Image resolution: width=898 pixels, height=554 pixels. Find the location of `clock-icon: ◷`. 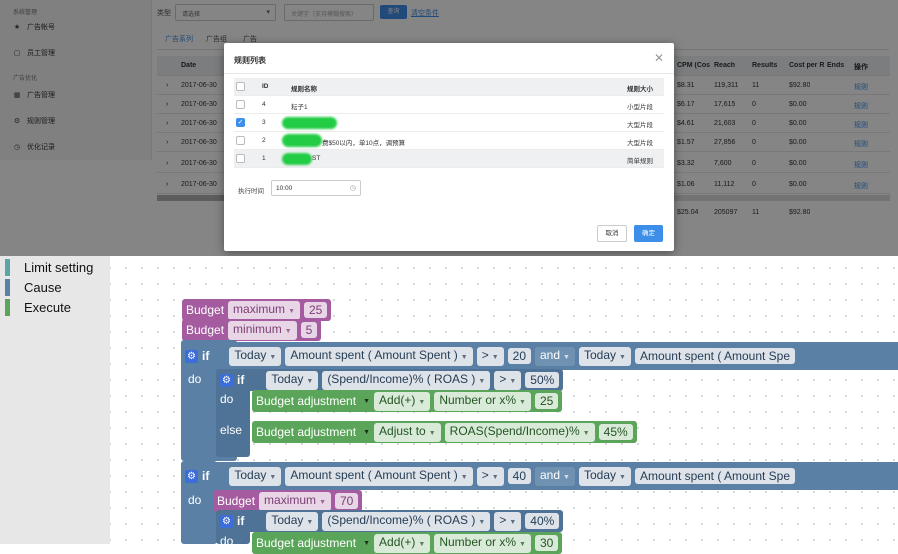

clock-icon: ◷ is located at coordinates (352, 188).